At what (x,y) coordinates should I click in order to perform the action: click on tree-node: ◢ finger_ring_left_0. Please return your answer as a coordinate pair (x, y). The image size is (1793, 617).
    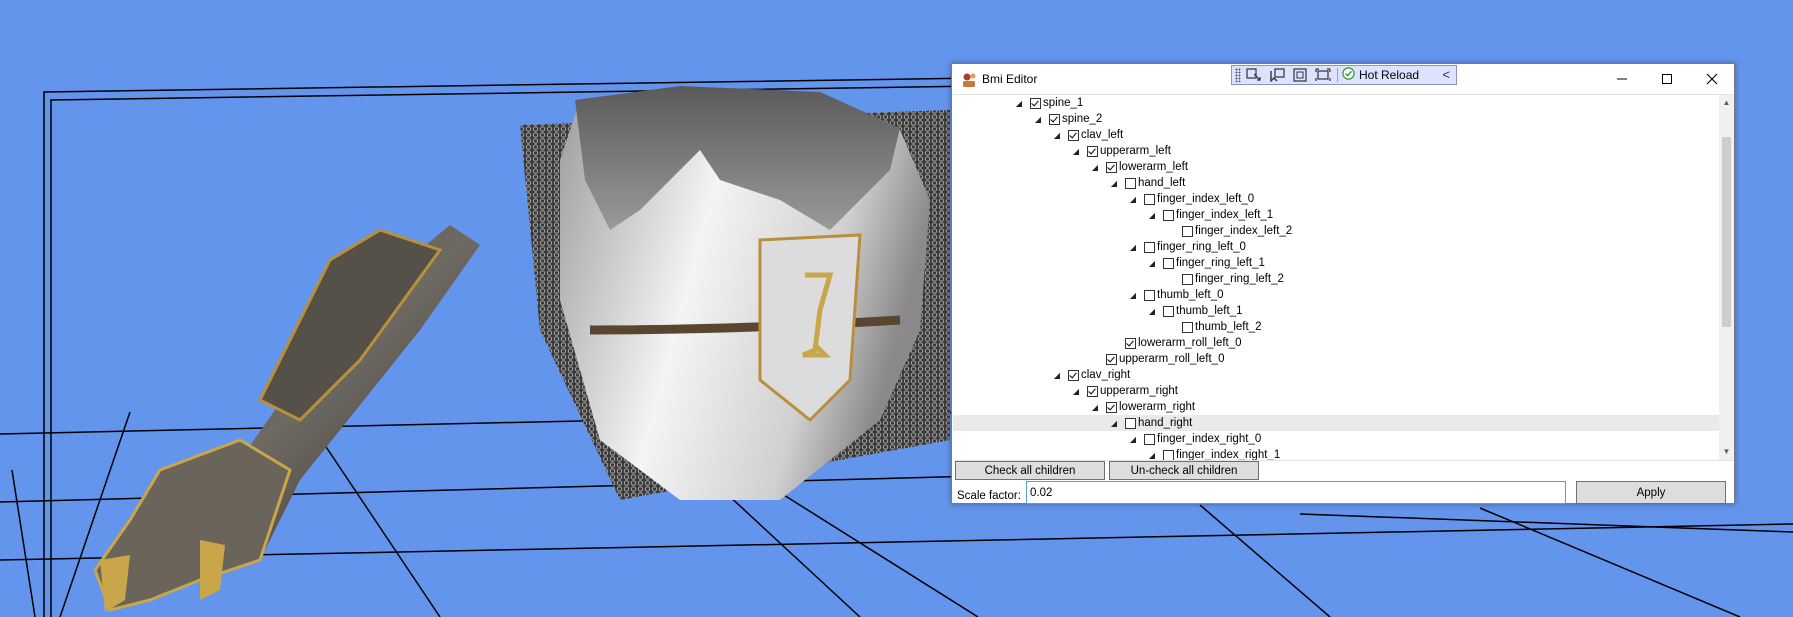
    Looking at the image, I should click on (1187, 247).